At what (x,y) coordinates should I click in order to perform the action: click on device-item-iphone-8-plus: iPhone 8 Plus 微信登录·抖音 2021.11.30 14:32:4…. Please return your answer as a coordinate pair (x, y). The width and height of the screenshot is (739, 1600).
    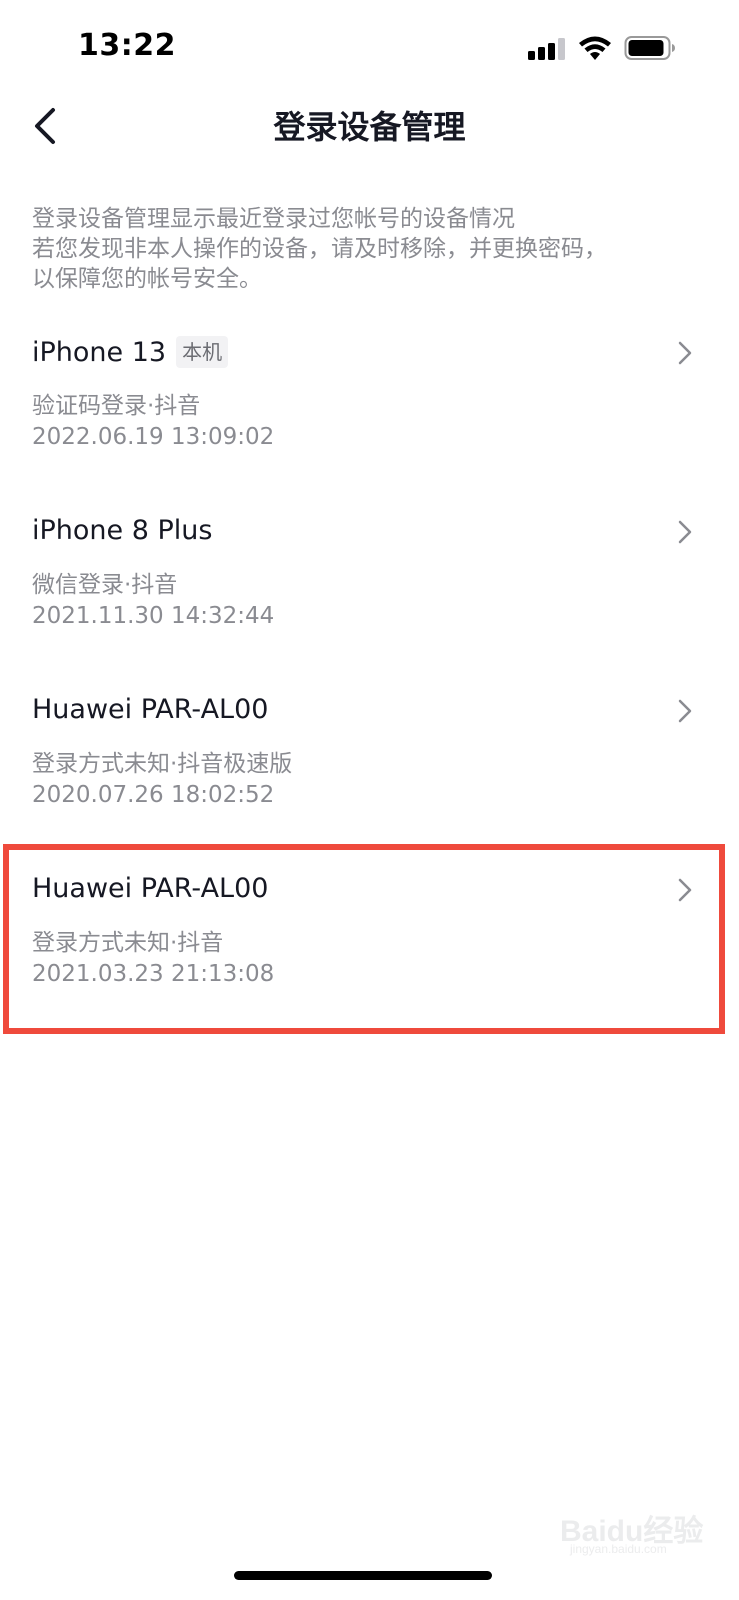
    Looking at the image, I should click on (369, 586).